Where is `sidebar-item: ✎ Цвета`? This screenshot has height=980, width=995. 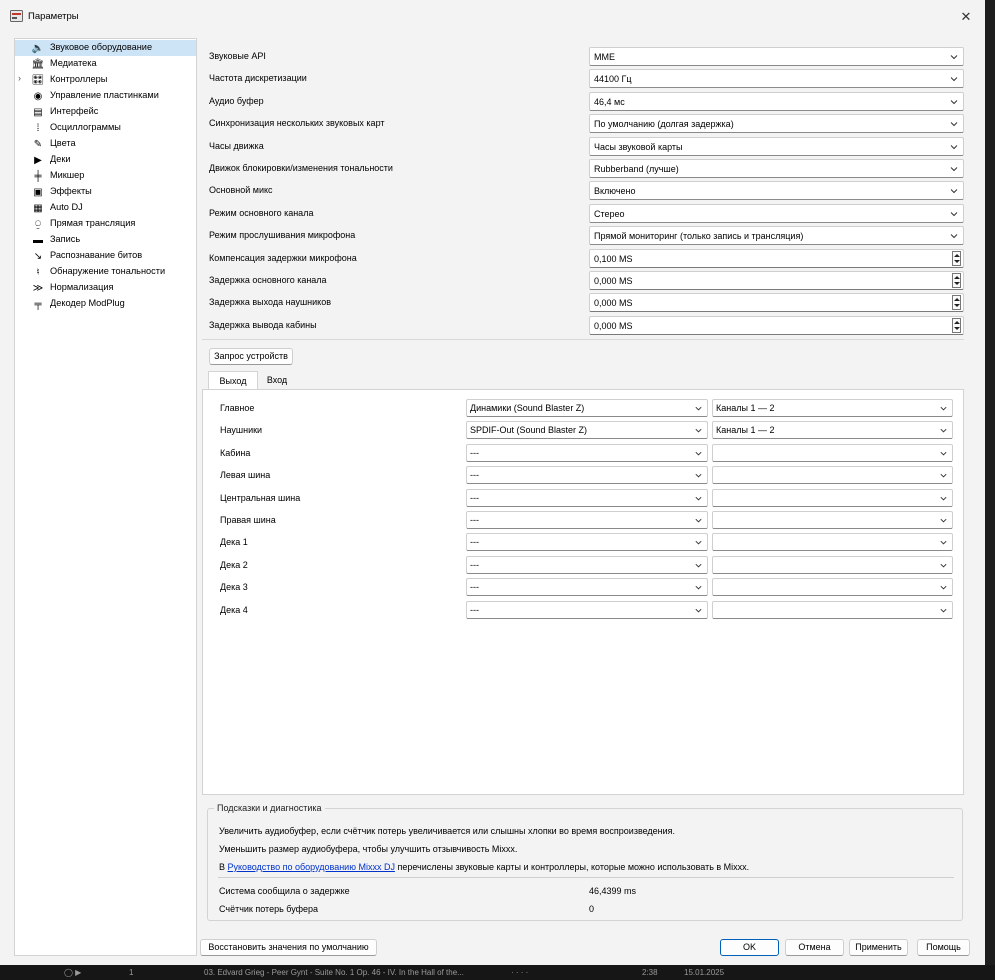
sidebar-item: ✎ Цвета is located at coordinates (105, 144).